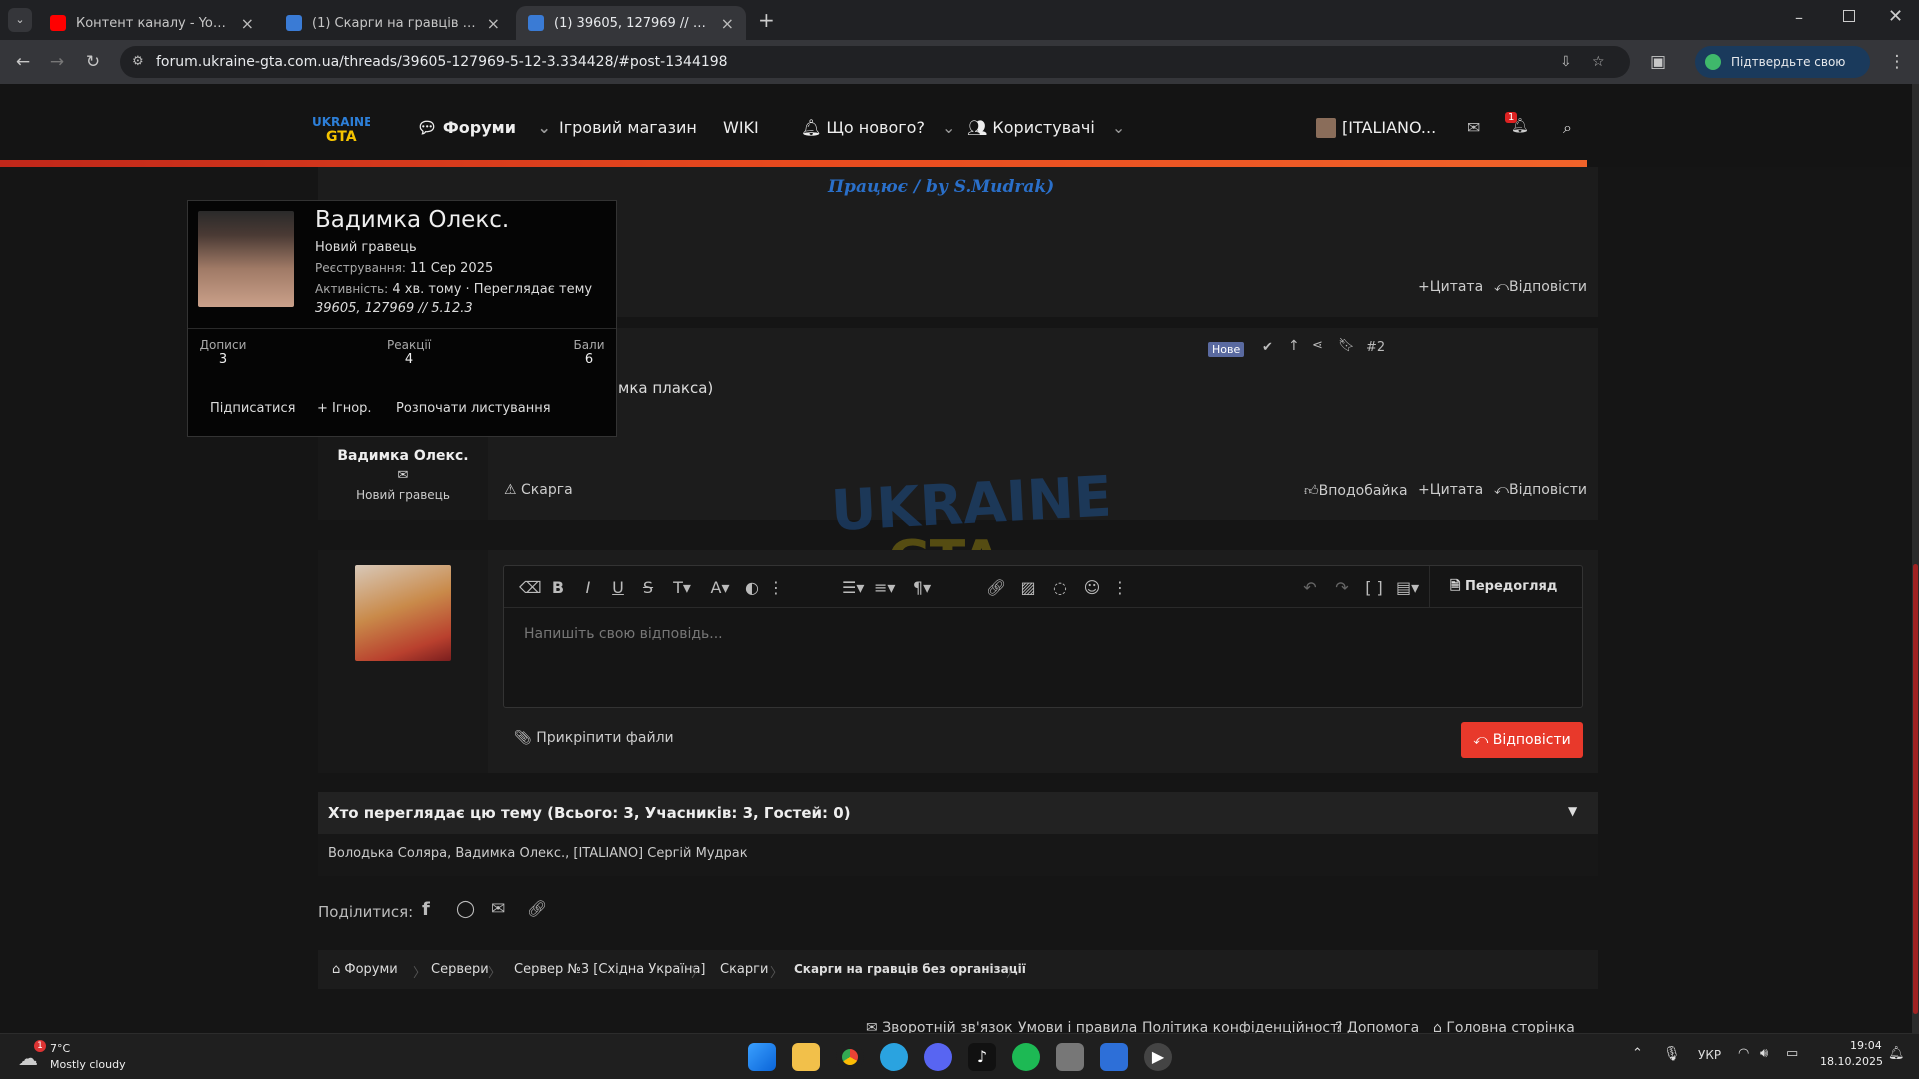 This screenshot has width=1919, height=1079. I want to click on nav-forums: 💬︎ Форуми ⌄, so click(484, 127).